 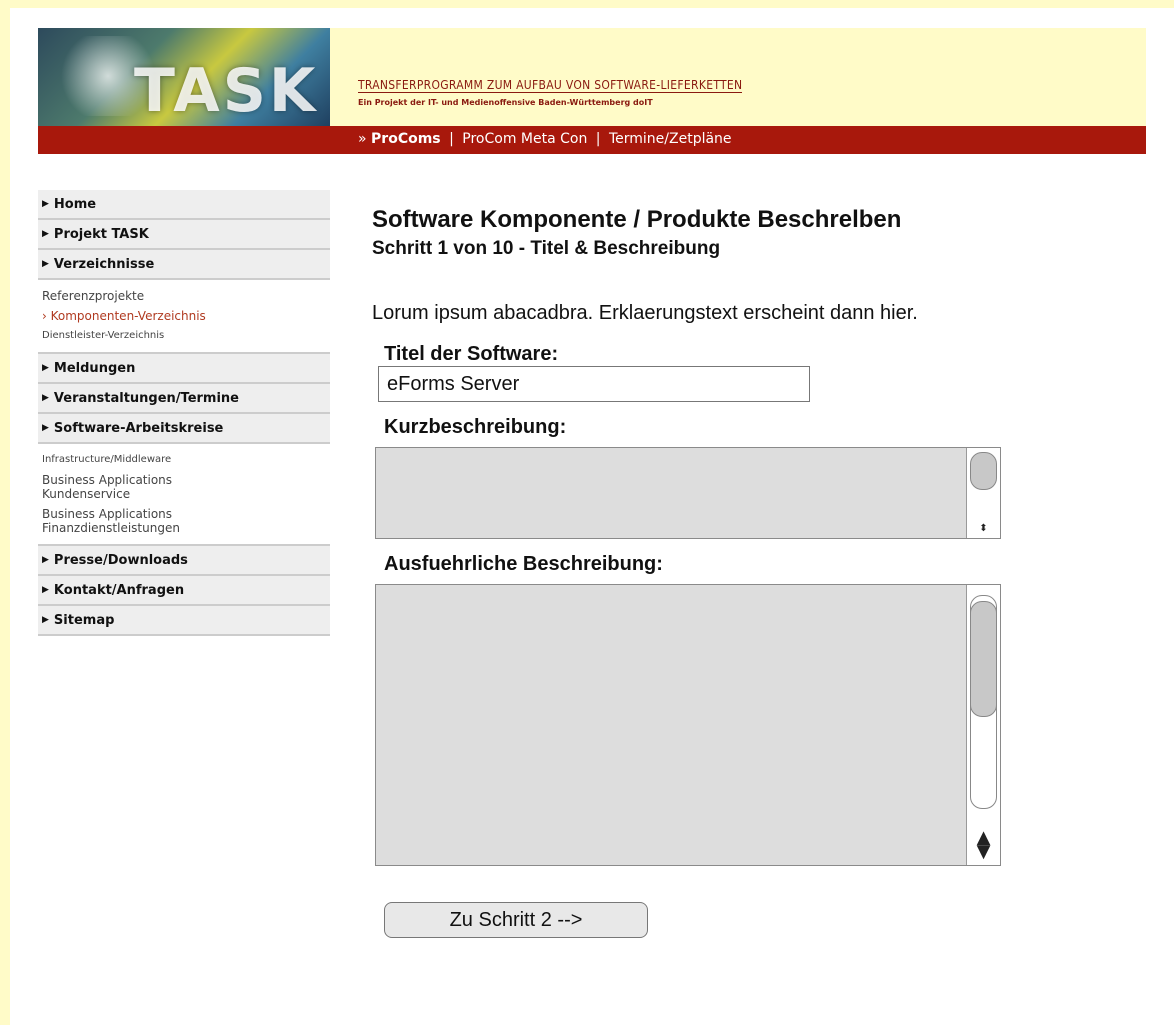 I want to click on sidebar-item-arbeitskreise: ▶ Software-Arbeitskreise, so click(x=184, y=429).